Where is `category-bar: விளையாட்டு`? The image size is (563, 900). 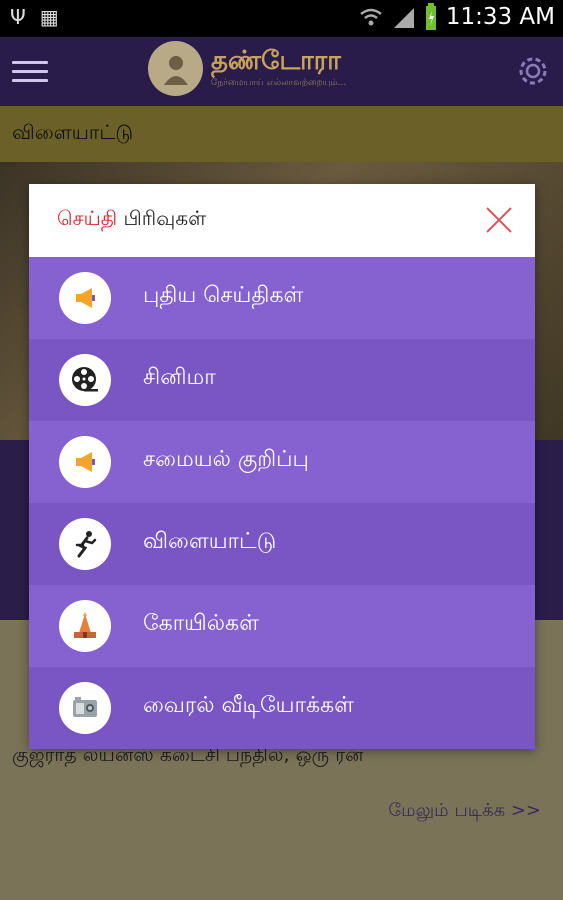 category-bar: விளையாட்டு is located at coordinates (281, 134).